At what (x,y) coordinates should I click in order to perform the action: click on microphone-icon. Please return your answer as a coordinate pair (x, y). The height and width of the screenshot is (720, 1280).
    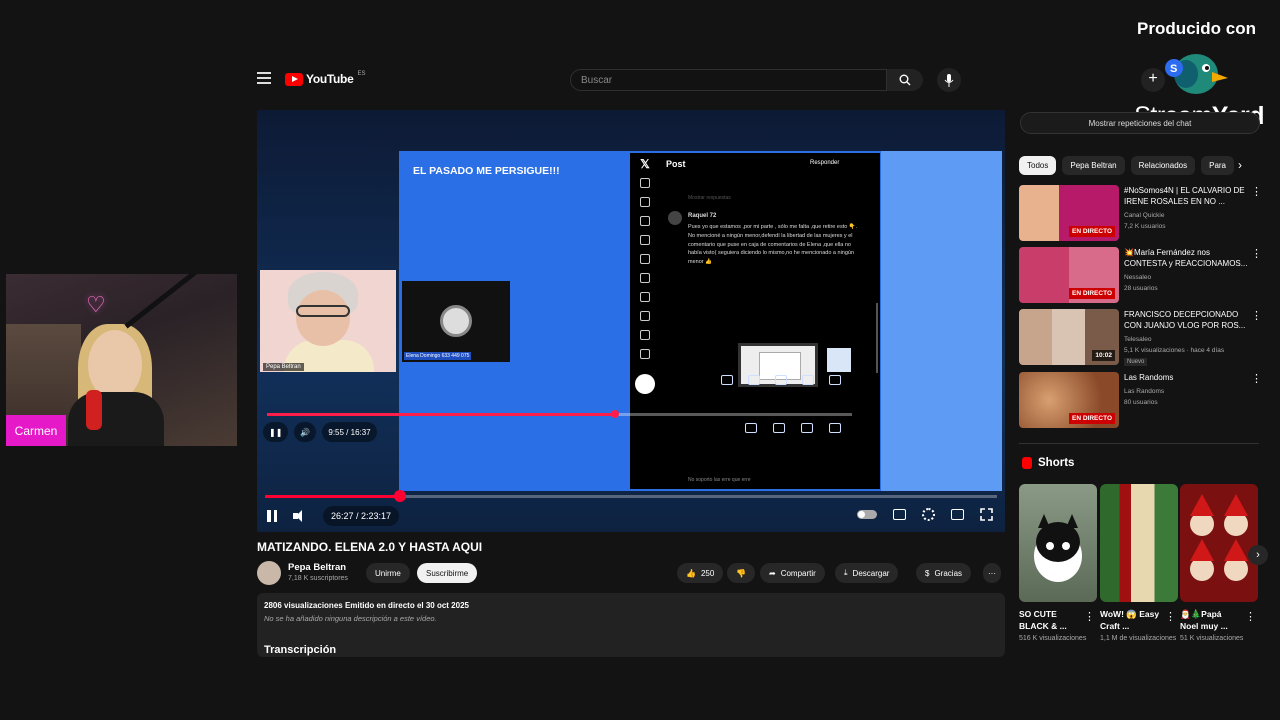
    Looking at the image, I should click on (949, 80).